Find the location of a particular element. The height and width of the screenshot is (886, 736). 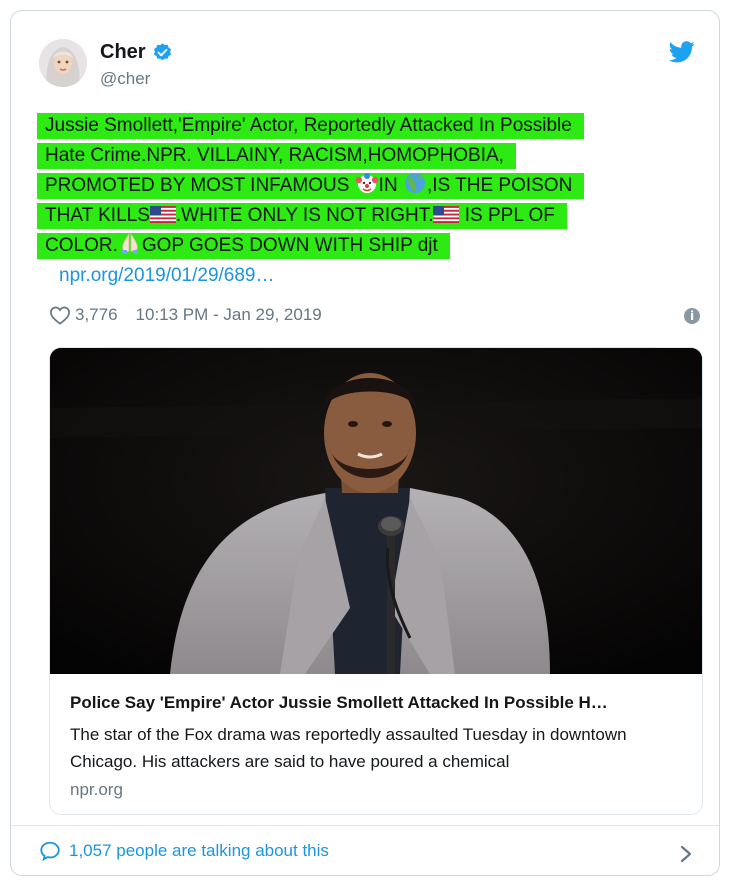

folded-hands-emoji-icon is located at coordinates (129, 243).